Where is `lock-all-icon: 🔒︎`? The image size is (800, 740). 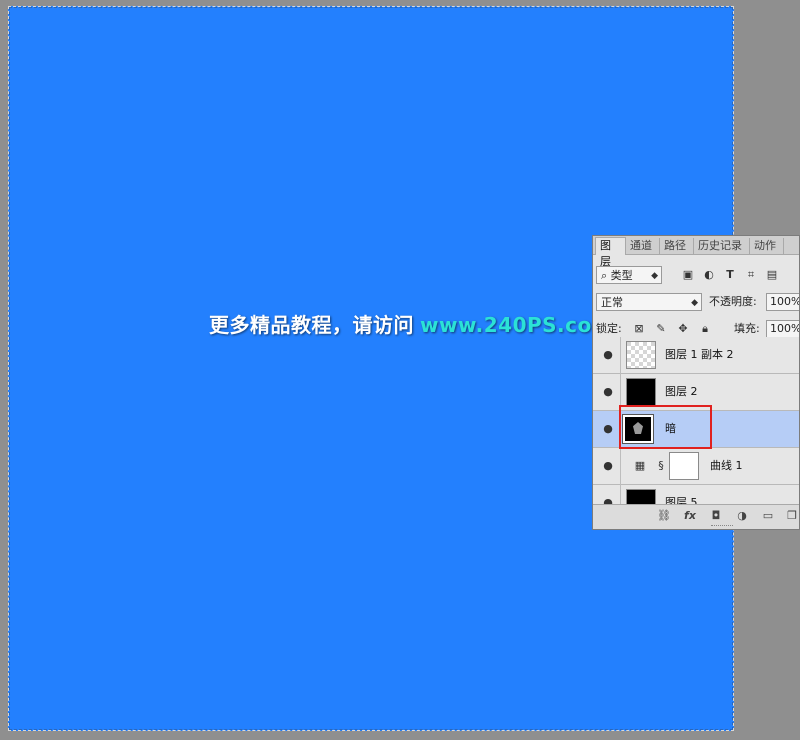 lock-all-icon: 🔒︎ is located at coordinates (705, 329).